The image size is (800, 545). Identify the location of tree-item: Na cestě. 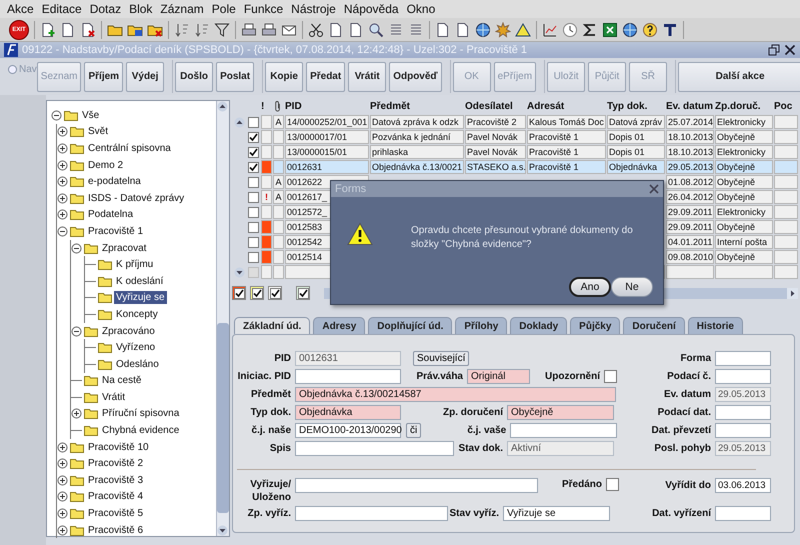
(122, 381).